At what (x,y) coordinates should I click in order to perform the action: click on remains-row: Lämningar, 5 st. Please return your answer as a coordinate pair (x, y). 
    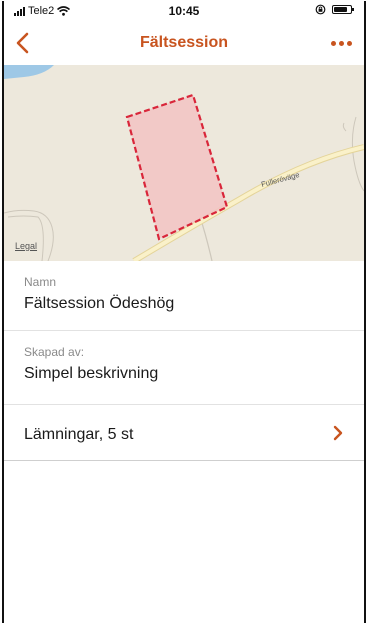
    Looking at the image, I should click on (184, 433).